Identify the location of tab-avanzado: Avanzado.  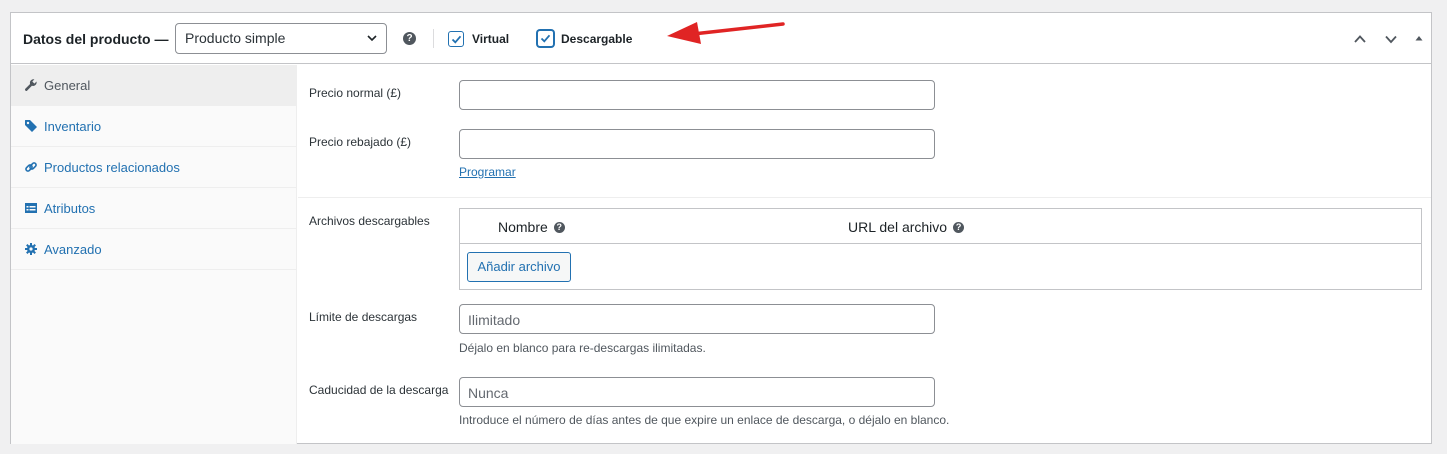
(154, 249).